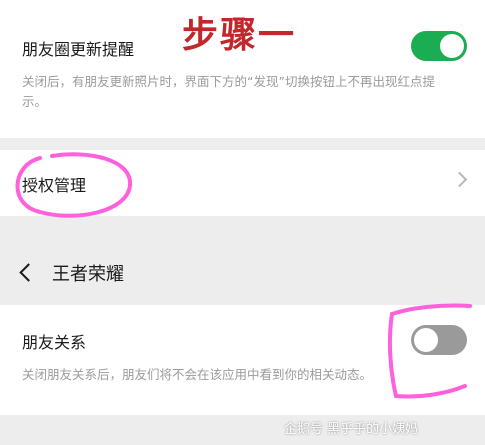 This screenshot has height=445, width=485. What do you see at coordinates (228, 91) in the screenshot?
I see `moments-update-description: 关闭后，有朋友更新照片时，界面下方的“发现”切换按钮上不再出现红点提示。` at bounding box center [228, 91].